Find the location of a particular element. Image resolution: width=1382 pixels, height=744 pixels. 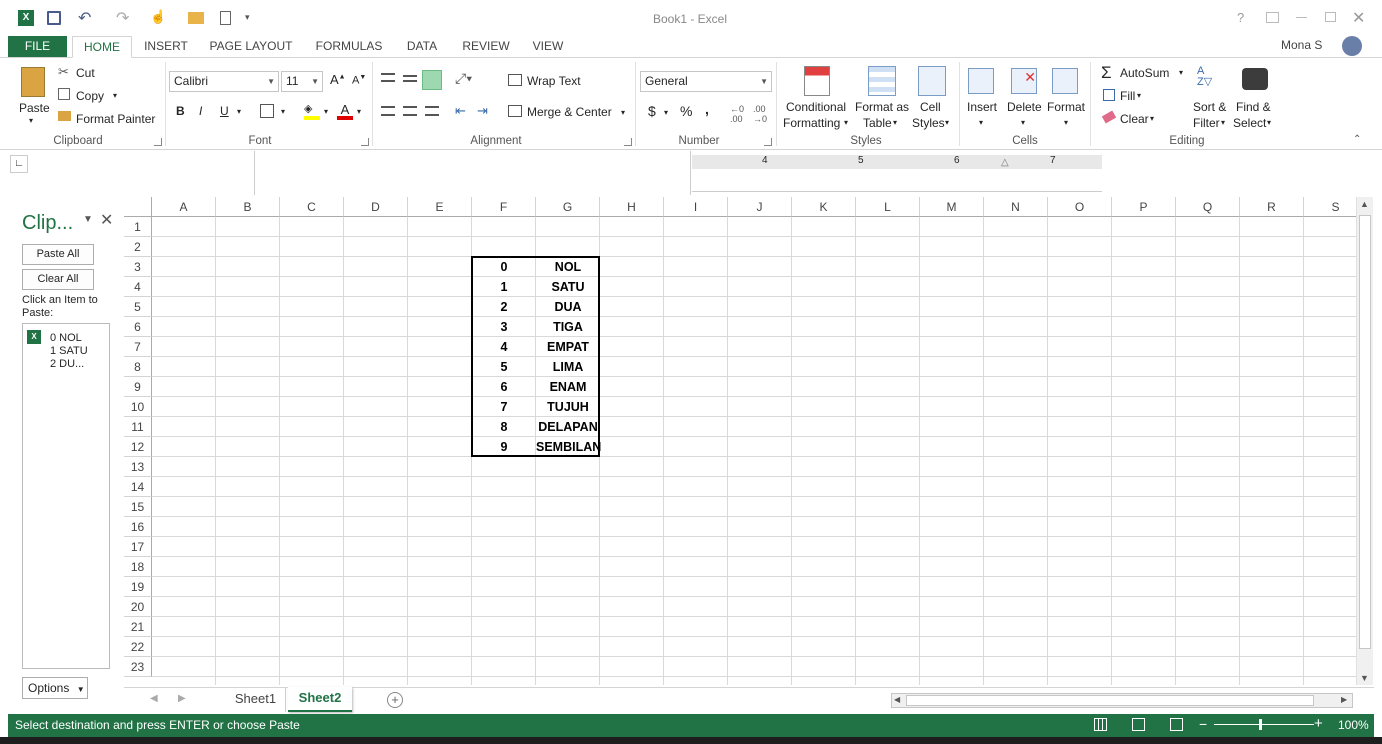

row-header-5: 5 is located at coordinates (138, 307).